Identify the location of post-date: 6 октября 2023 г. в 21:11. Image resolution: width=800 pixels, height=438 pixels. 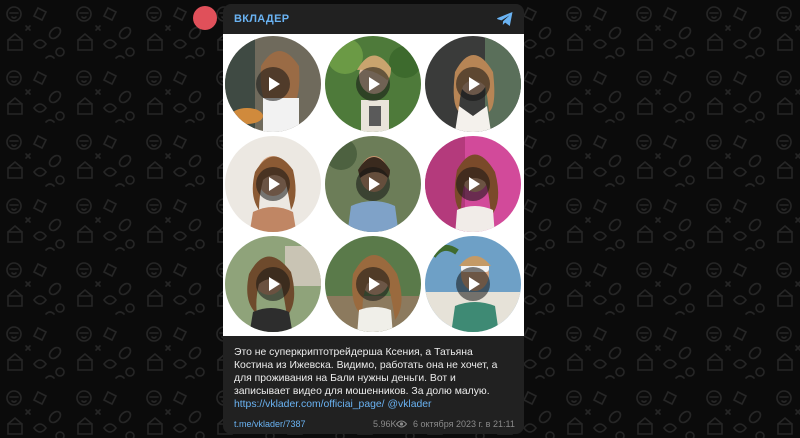
(464, 424).